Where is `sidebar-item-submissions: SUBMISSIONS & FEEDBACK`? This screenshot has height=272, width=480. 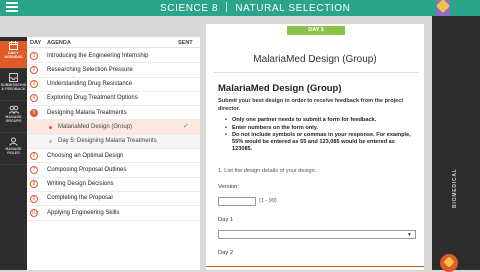 sidebar-item-submissions: SUBMISSIONS & FEEDBACK is located at coordinates (13, 87).